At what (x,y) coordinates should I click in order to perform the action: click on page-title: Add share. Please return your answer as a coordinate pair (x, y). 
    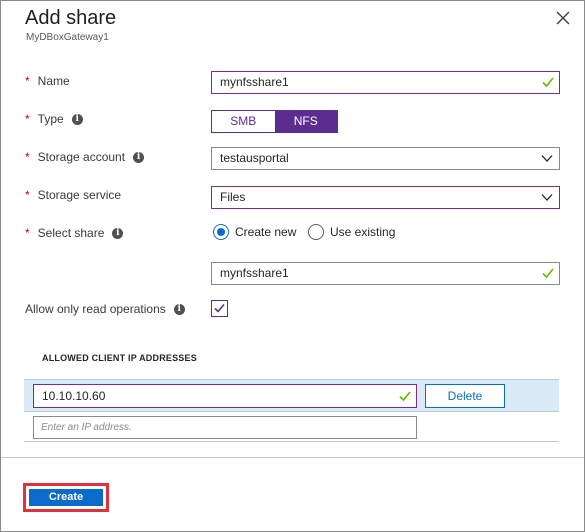
    Looking at the image, I should click on (71, 18).